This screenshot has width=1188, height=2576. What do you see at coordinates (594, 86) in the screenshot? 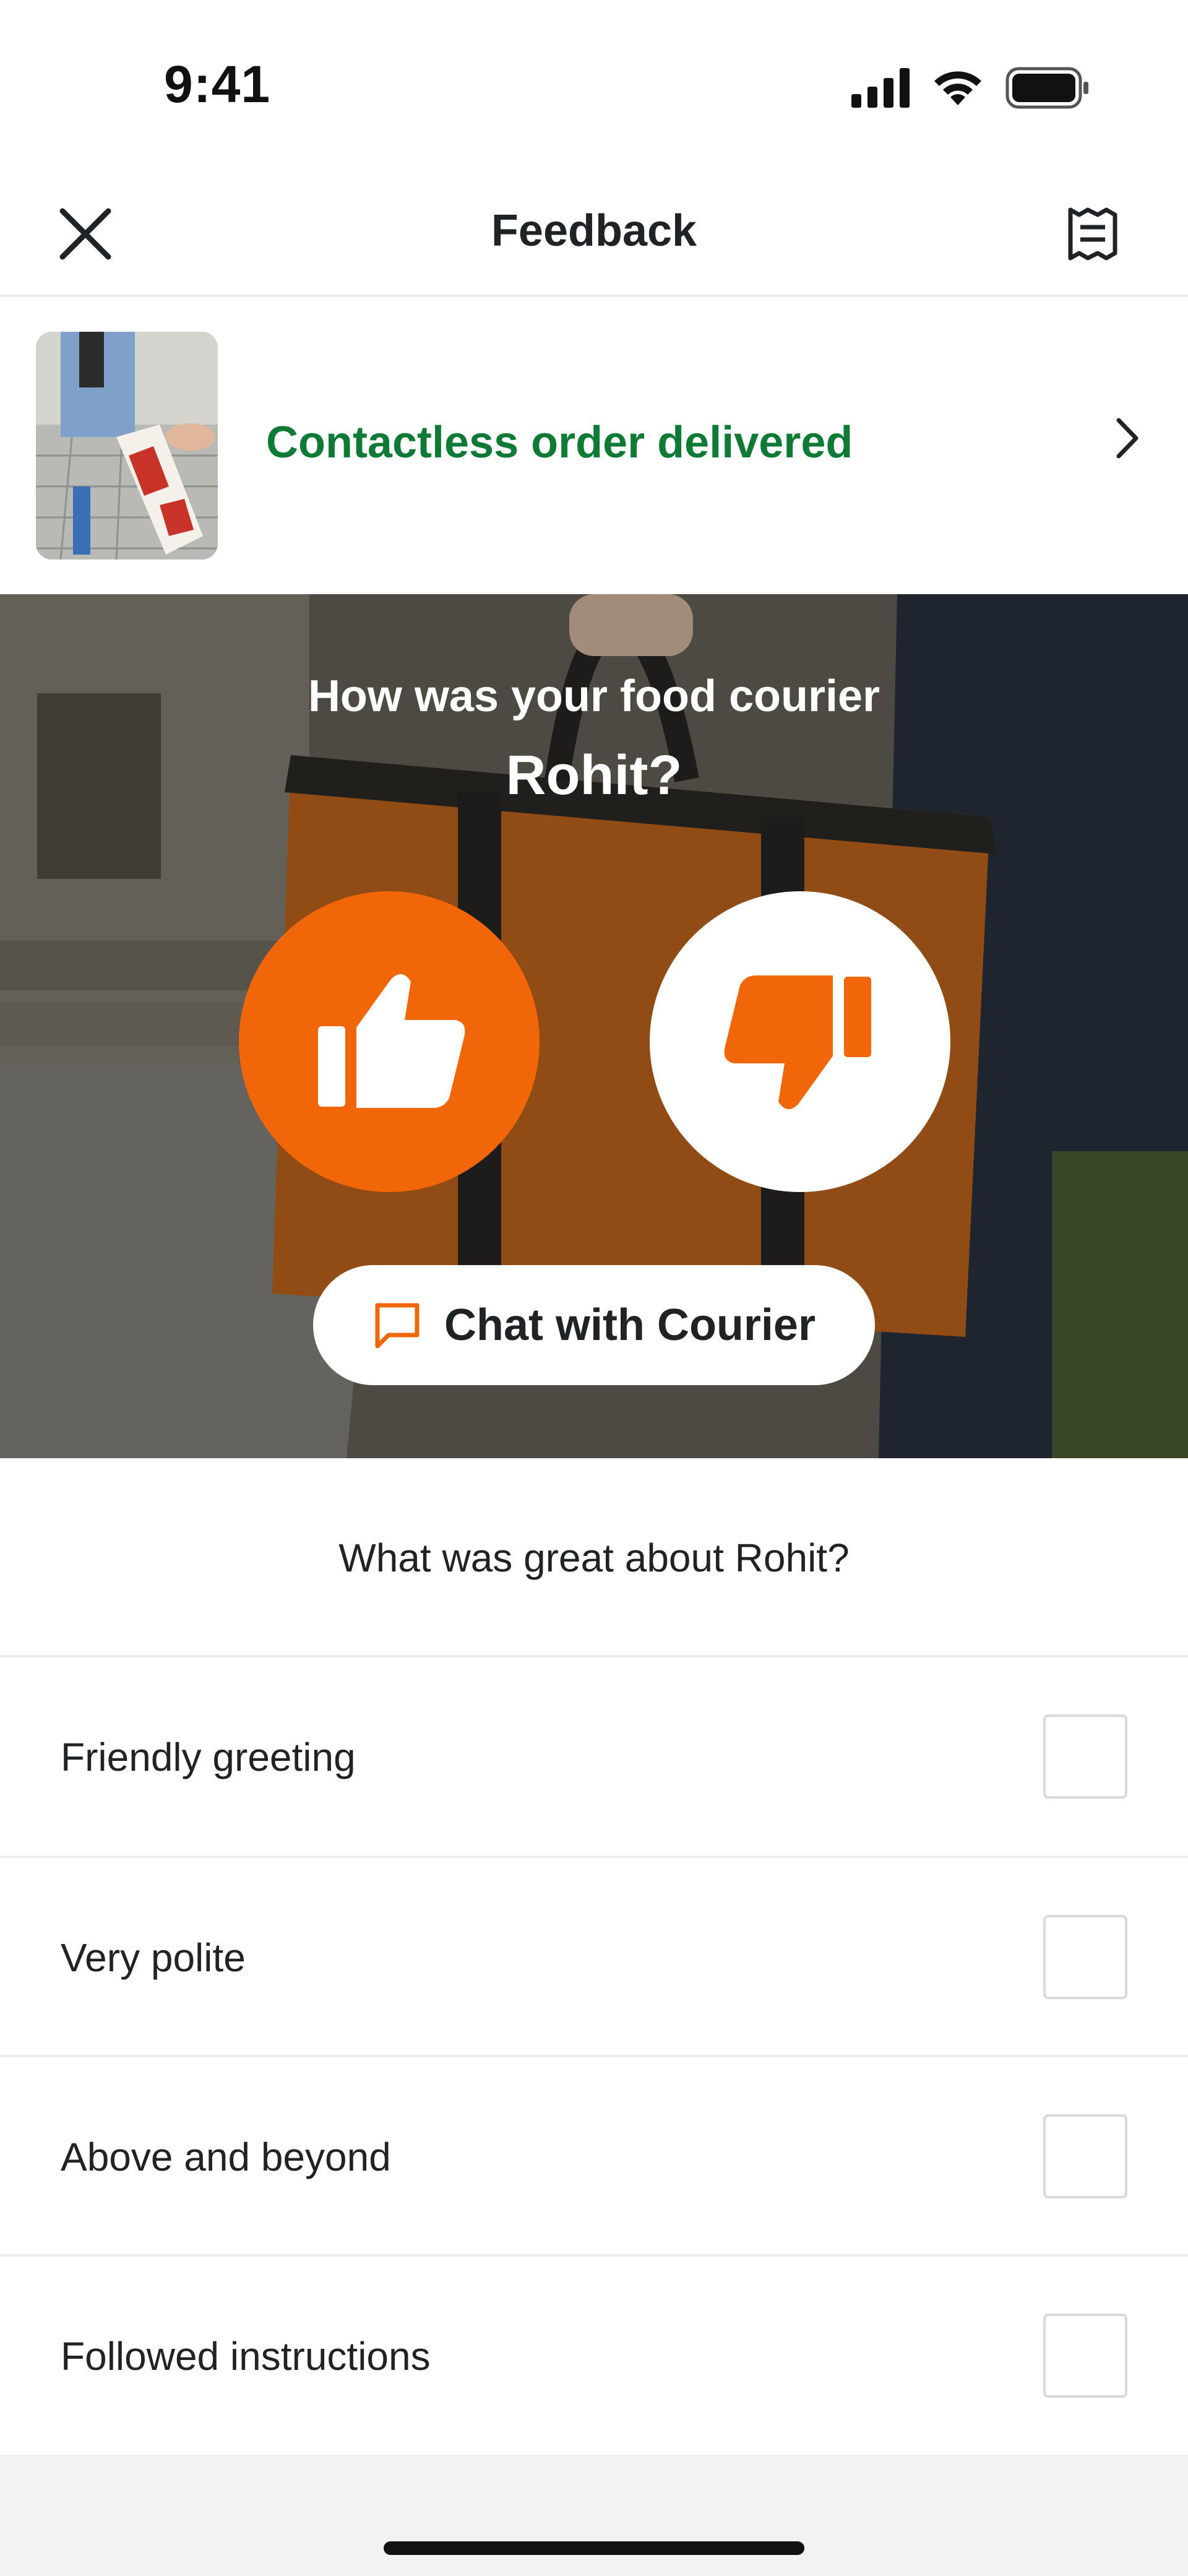
I see `status-bar: 9:41` at bounding box center [594, 86].